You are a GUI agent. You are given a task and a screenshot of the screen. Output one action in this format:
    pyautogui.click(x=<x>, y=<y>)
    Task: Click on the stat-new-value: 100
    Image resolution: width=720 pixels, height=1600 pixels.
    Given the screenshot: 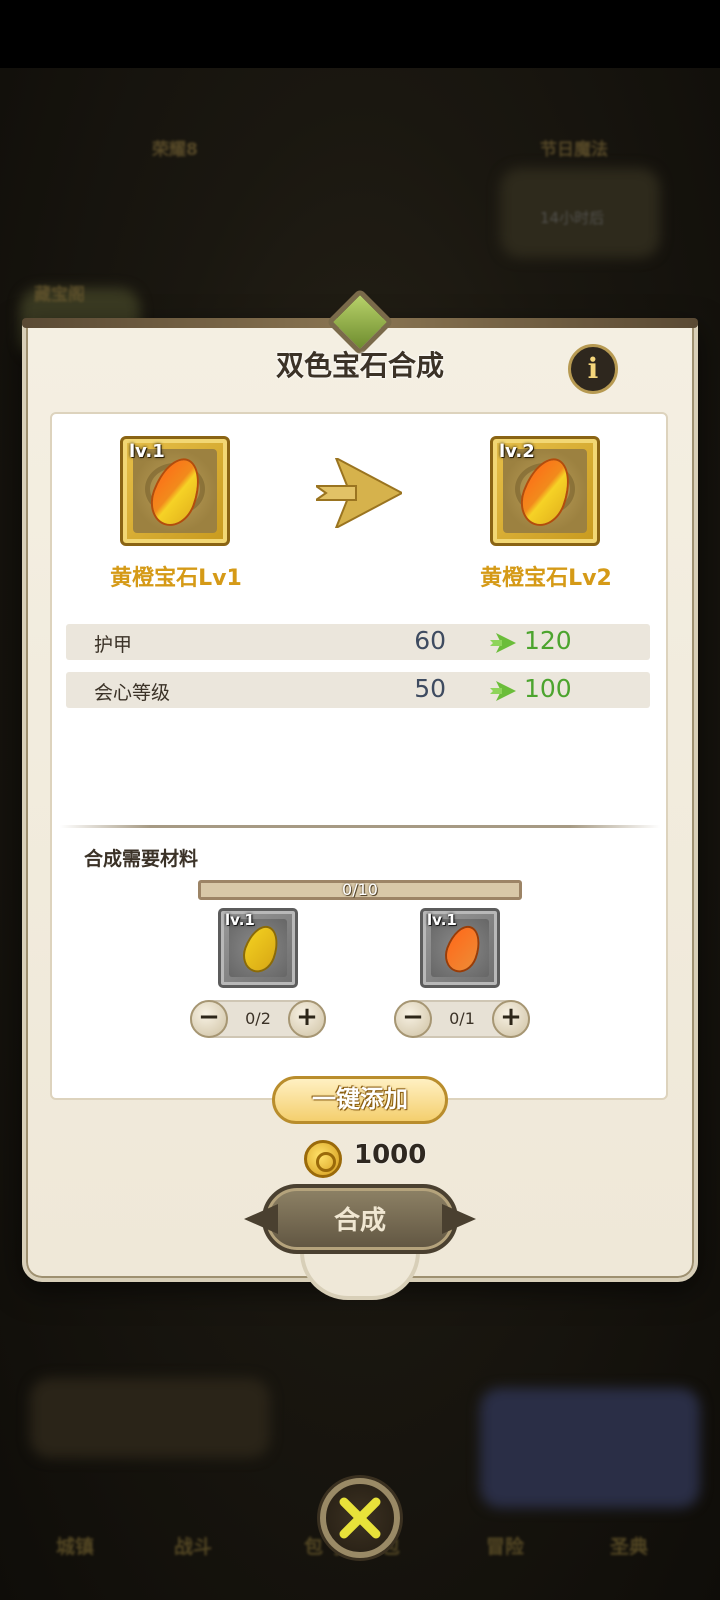 What is the action you would take?
    pyautogui.click(x=548, y=688)
    